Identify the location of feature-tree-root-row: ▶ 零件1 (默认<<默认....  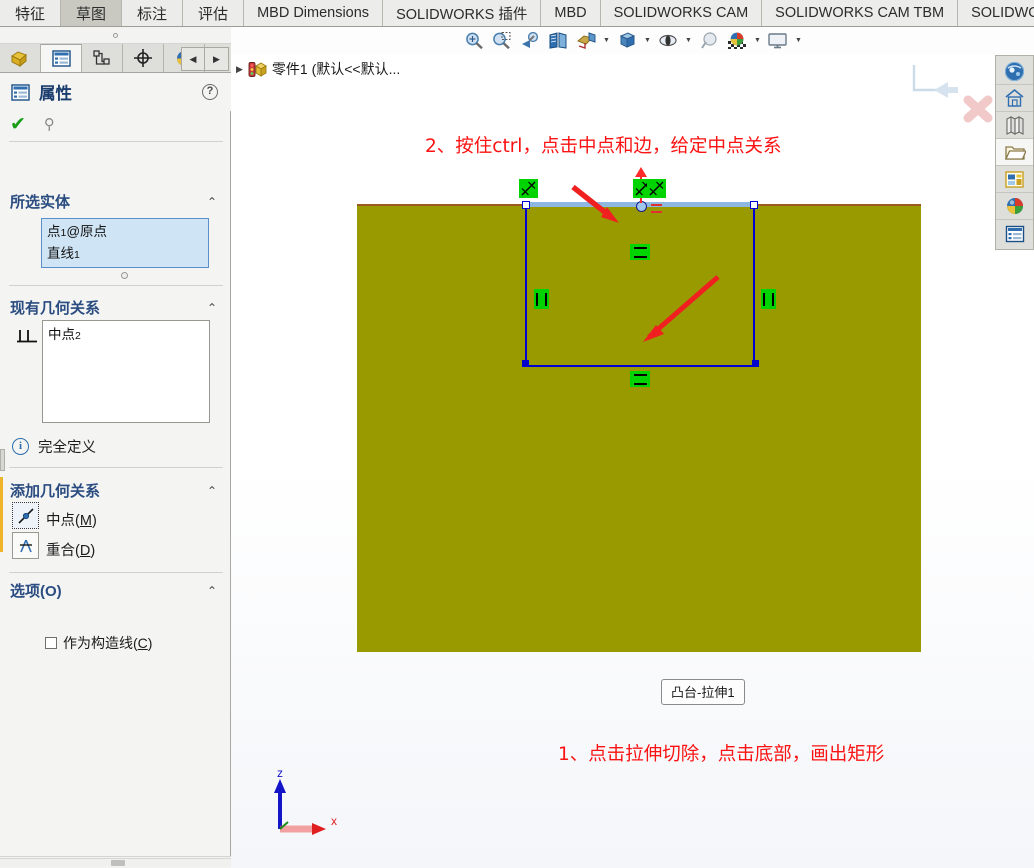
(318, 69).